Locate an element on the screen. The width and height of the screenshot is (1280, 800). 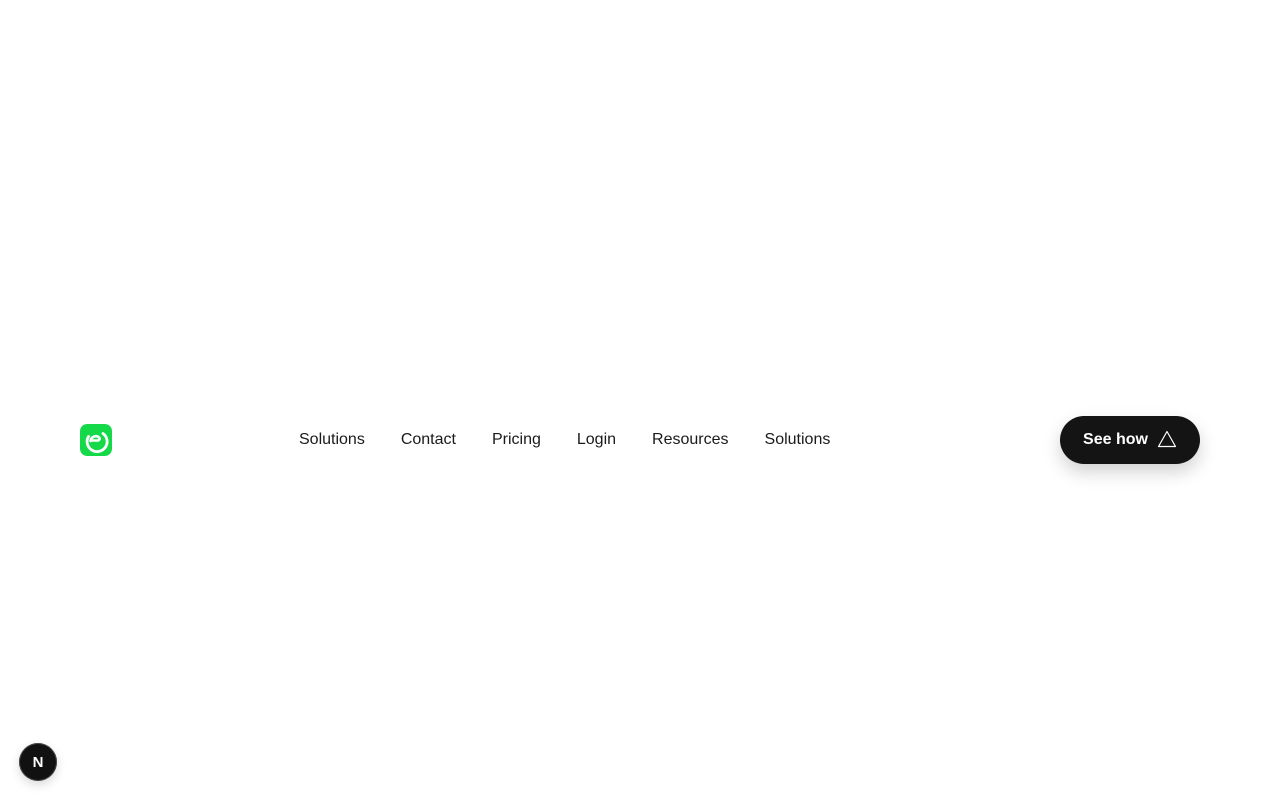
nav-link-resources: Resources is located at coordinates (690, 440).